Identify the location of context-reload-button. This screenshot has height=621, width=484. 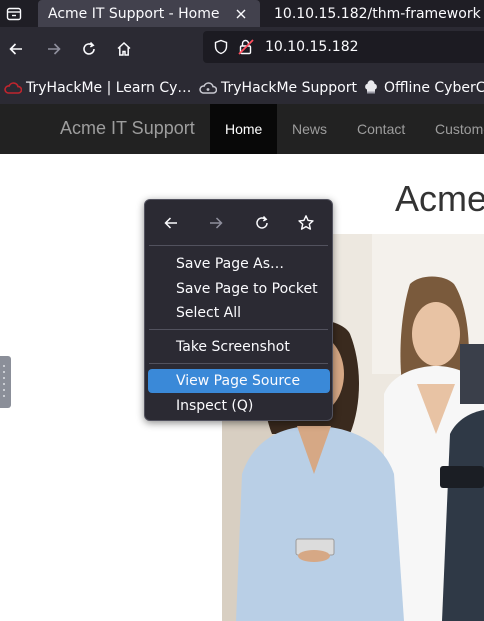
(262, 223).